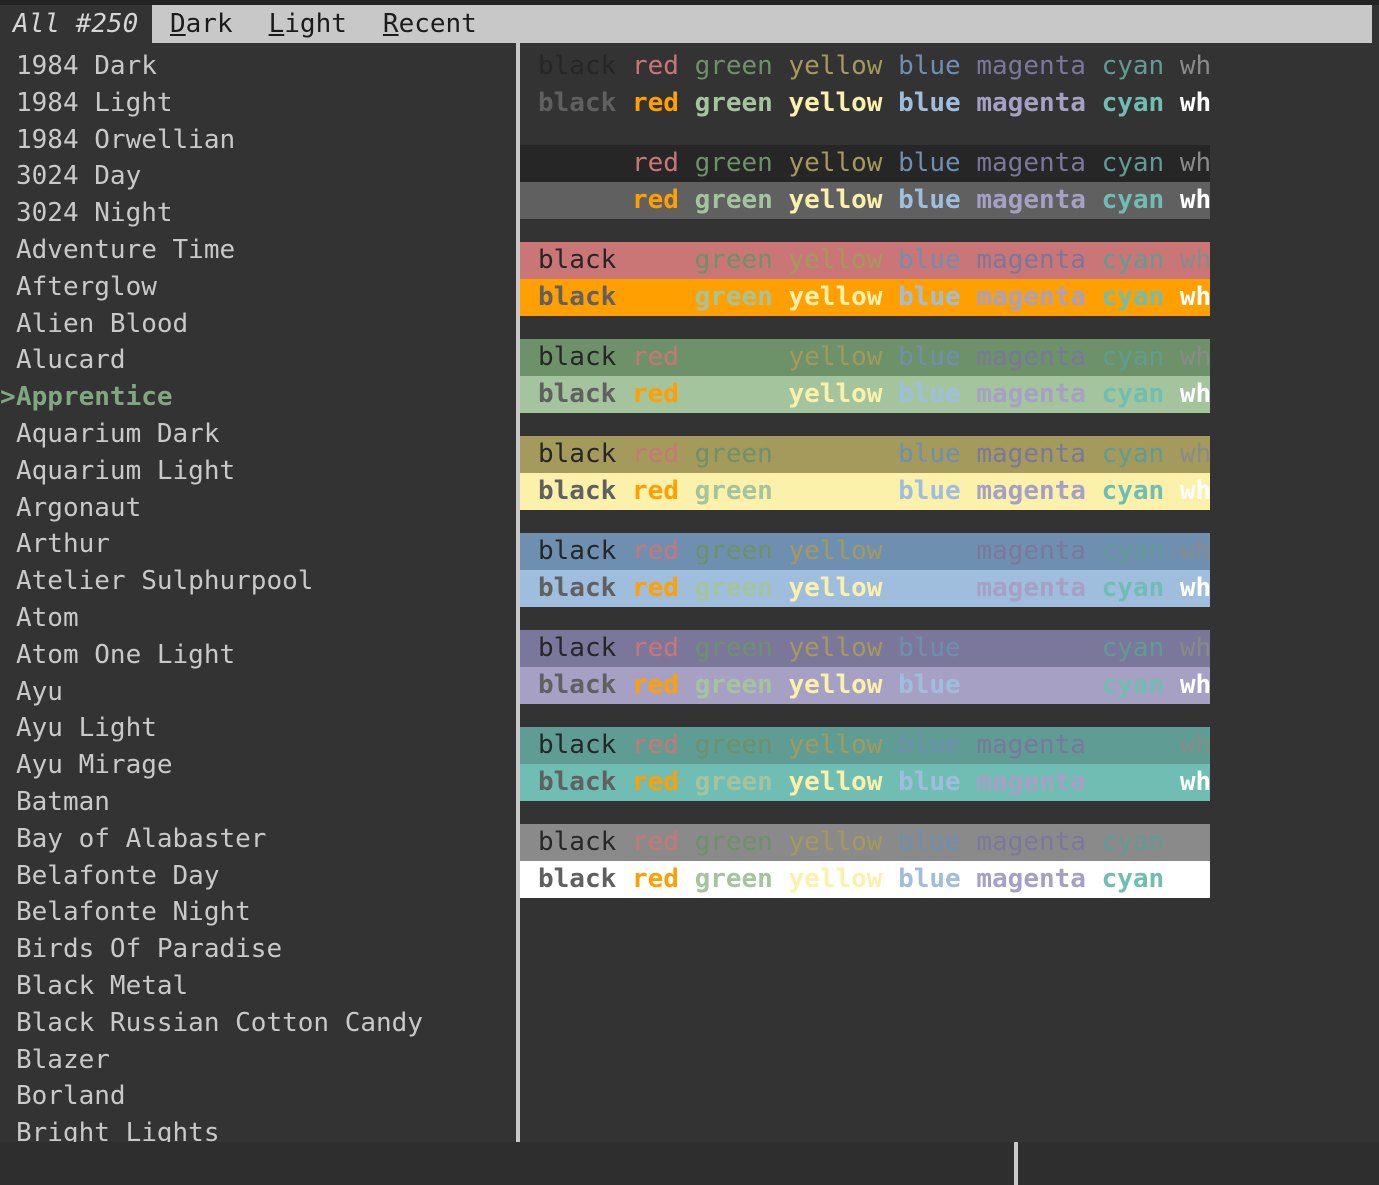 This screenshot has height=1185, width=1379. I want to click on header-bar: All #250 Dark Light Recent, so click(689, 24).